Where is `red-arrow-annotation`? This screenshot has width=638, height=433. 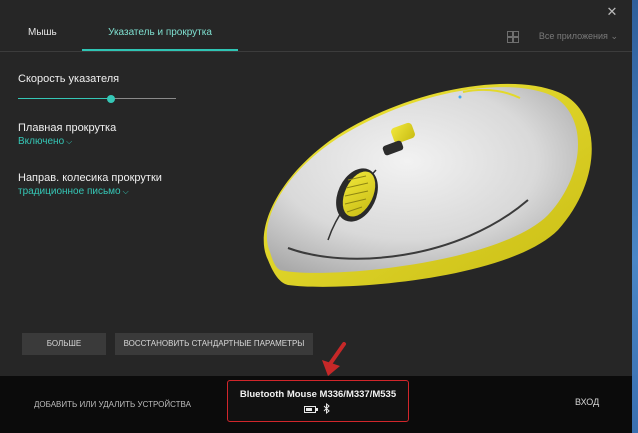
red-arrow-annotation is located at coordinates (334, 359).